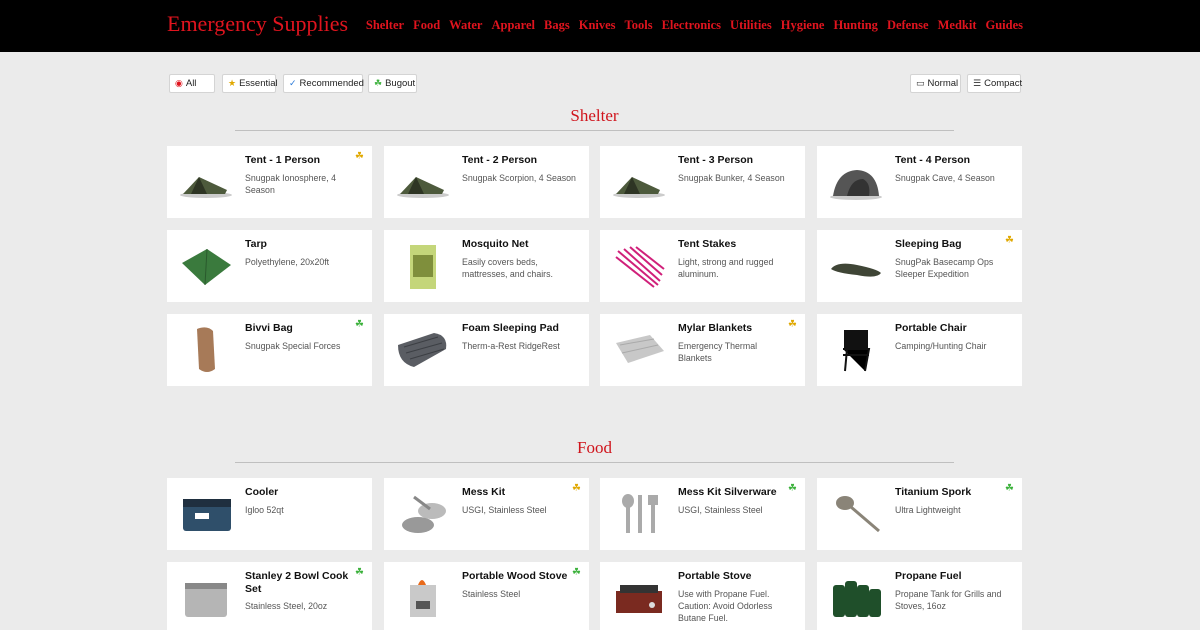 The height and width of the screenshot is (630, 1200). What do you see at coordinates (733, 244) in the screenshot?
I see `product-title: Tent Stakes` at bounding box center [733, 244].